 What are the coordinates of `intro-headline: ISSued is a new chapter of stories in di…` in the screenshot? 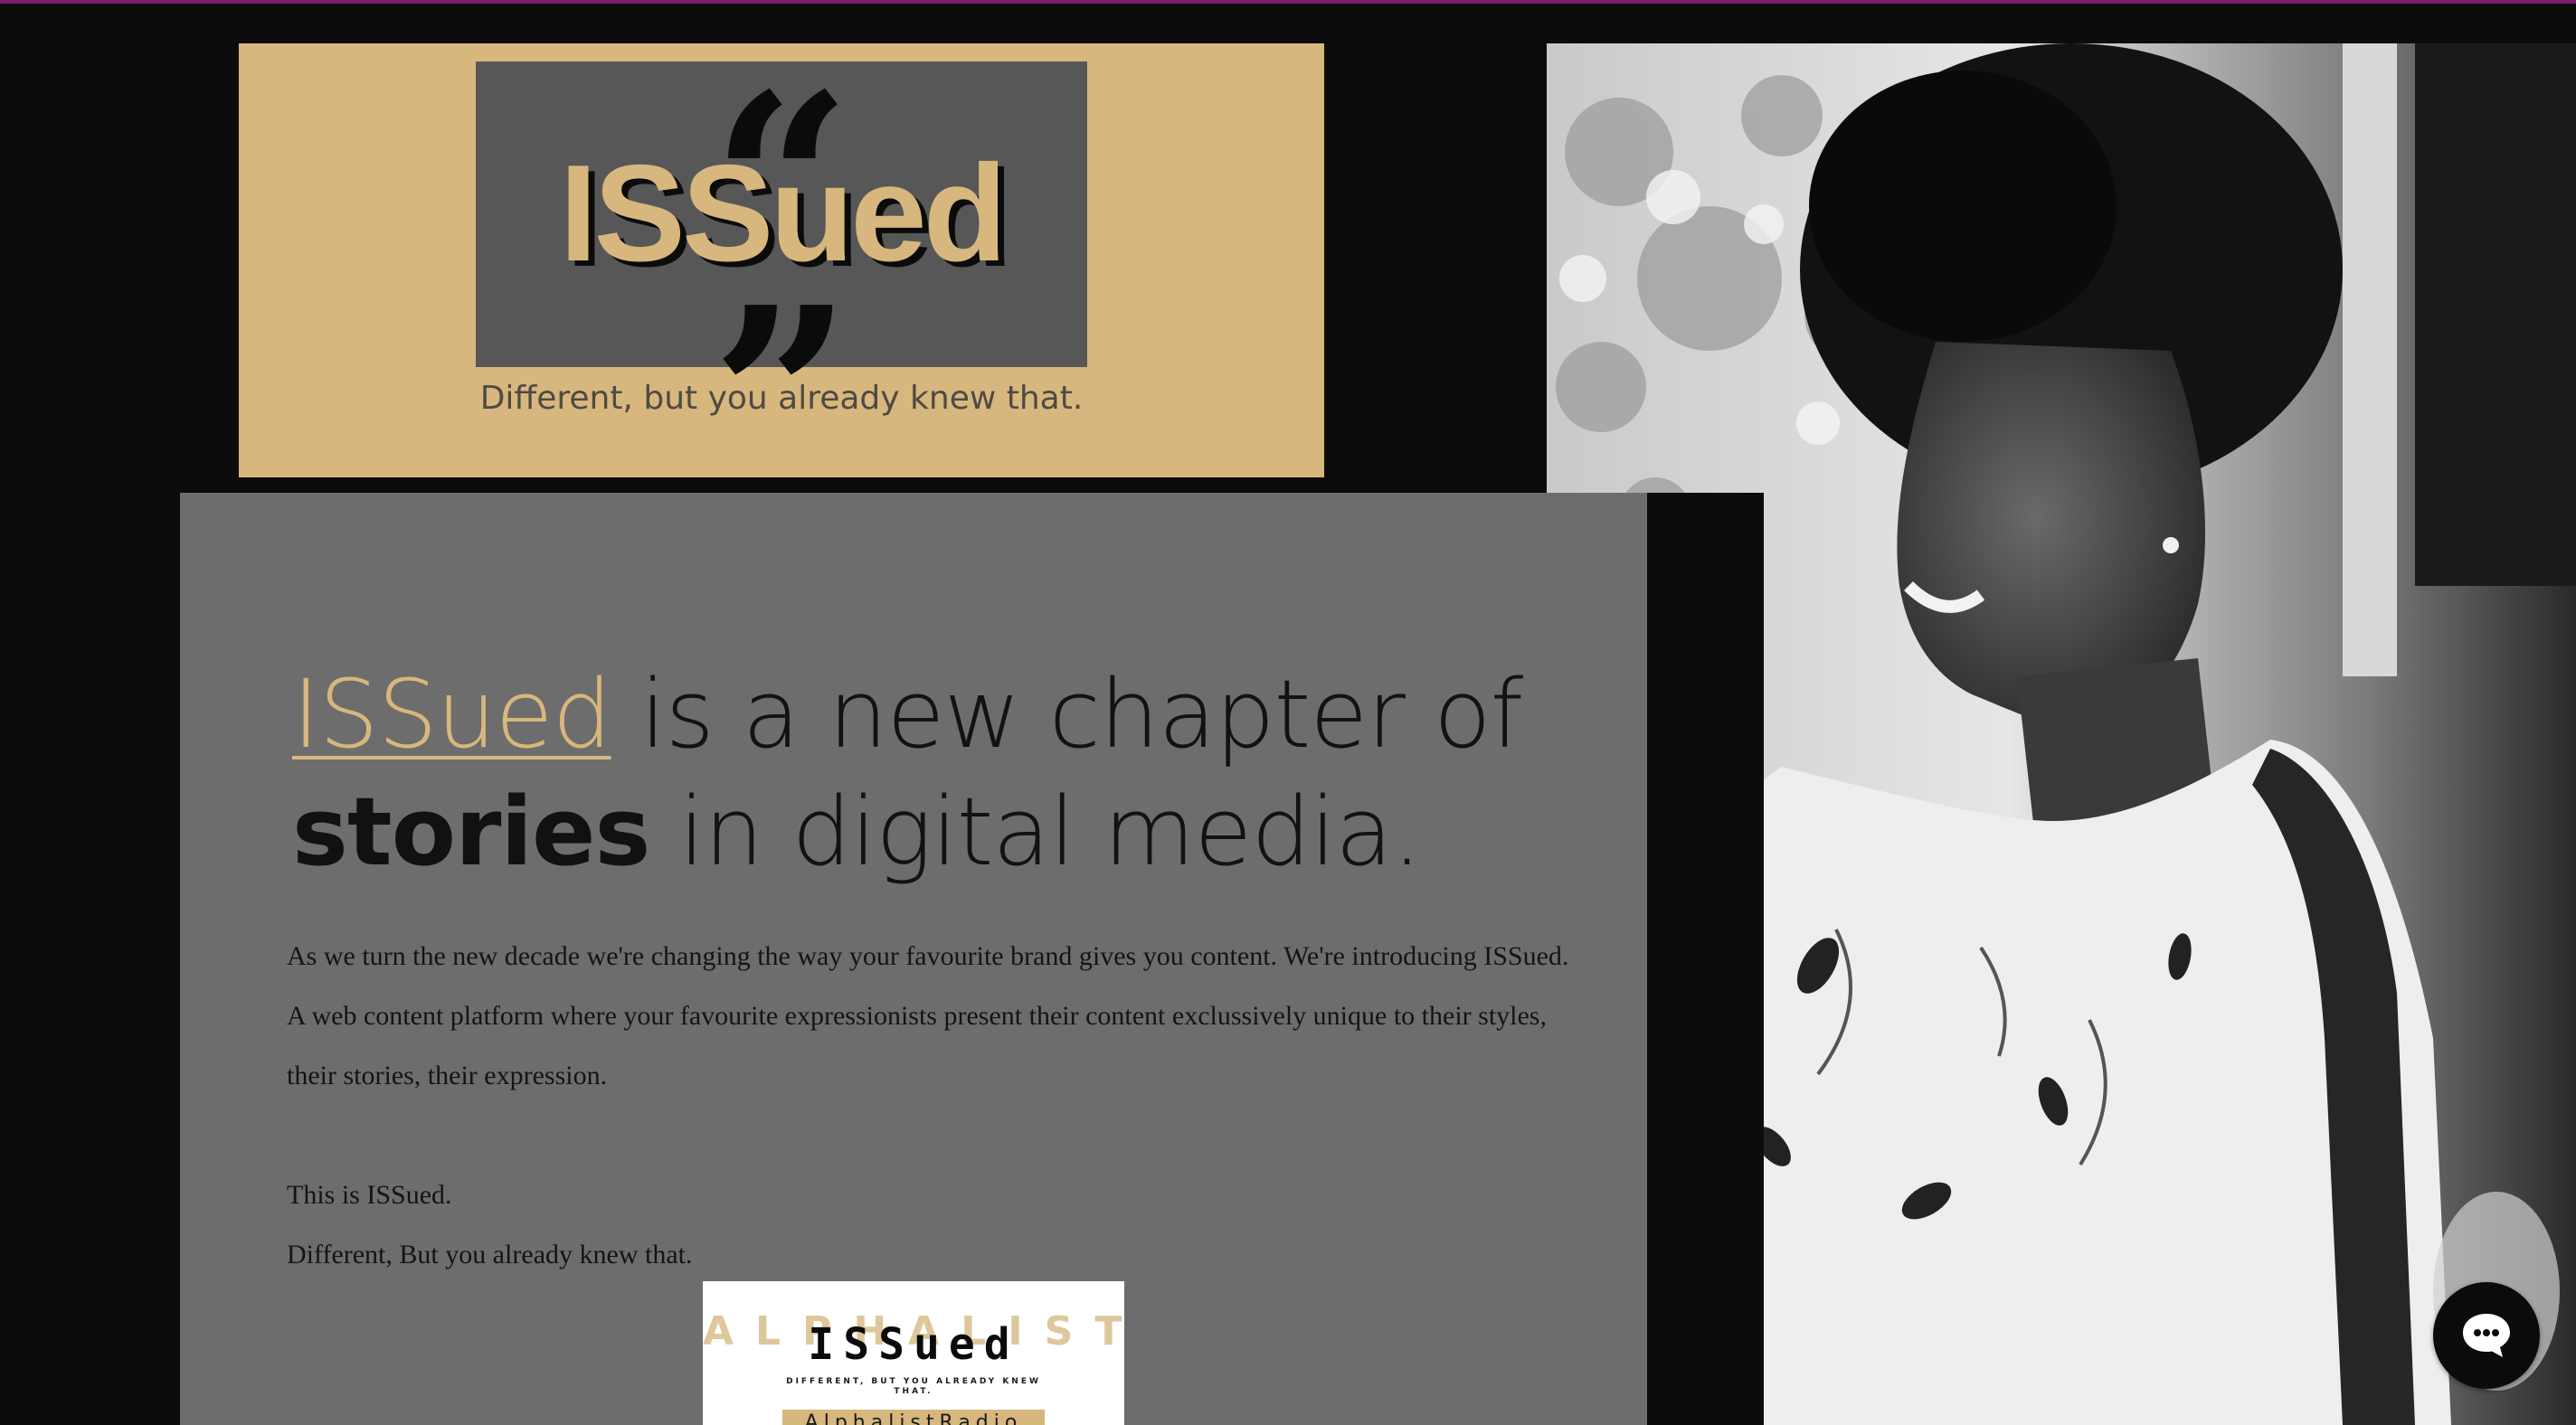 It's located at (953, 773).